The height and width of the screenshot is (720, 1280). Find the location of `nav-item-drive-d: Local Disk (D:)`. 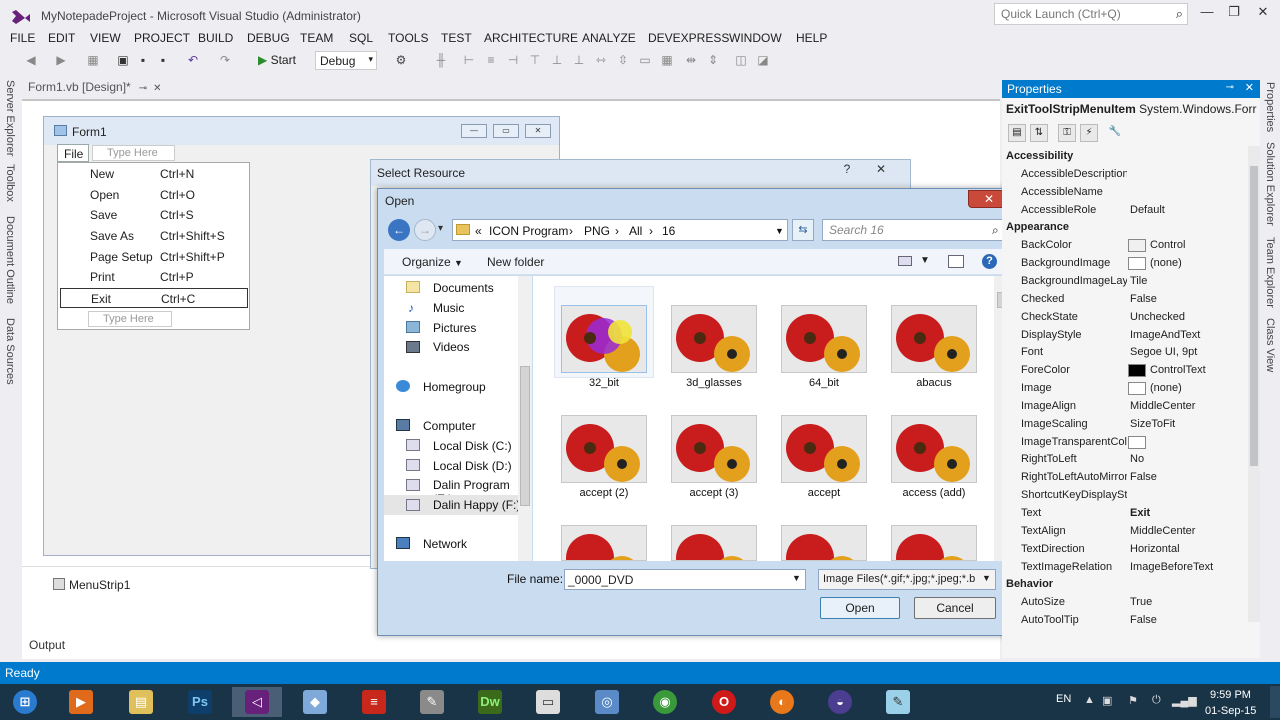

nav-item-drive-d: Local Disk (D:) is located at coordinates (472, 466).